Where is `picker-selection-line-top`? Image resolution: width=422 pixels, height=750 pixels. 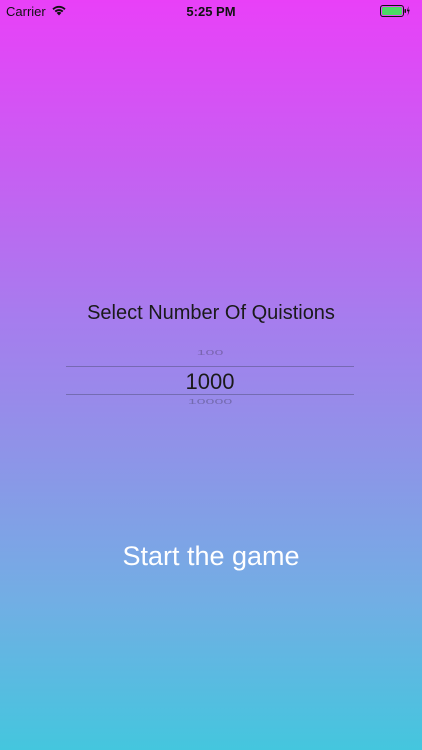 picker-selection-line-top is located at coordinates (210, 366).